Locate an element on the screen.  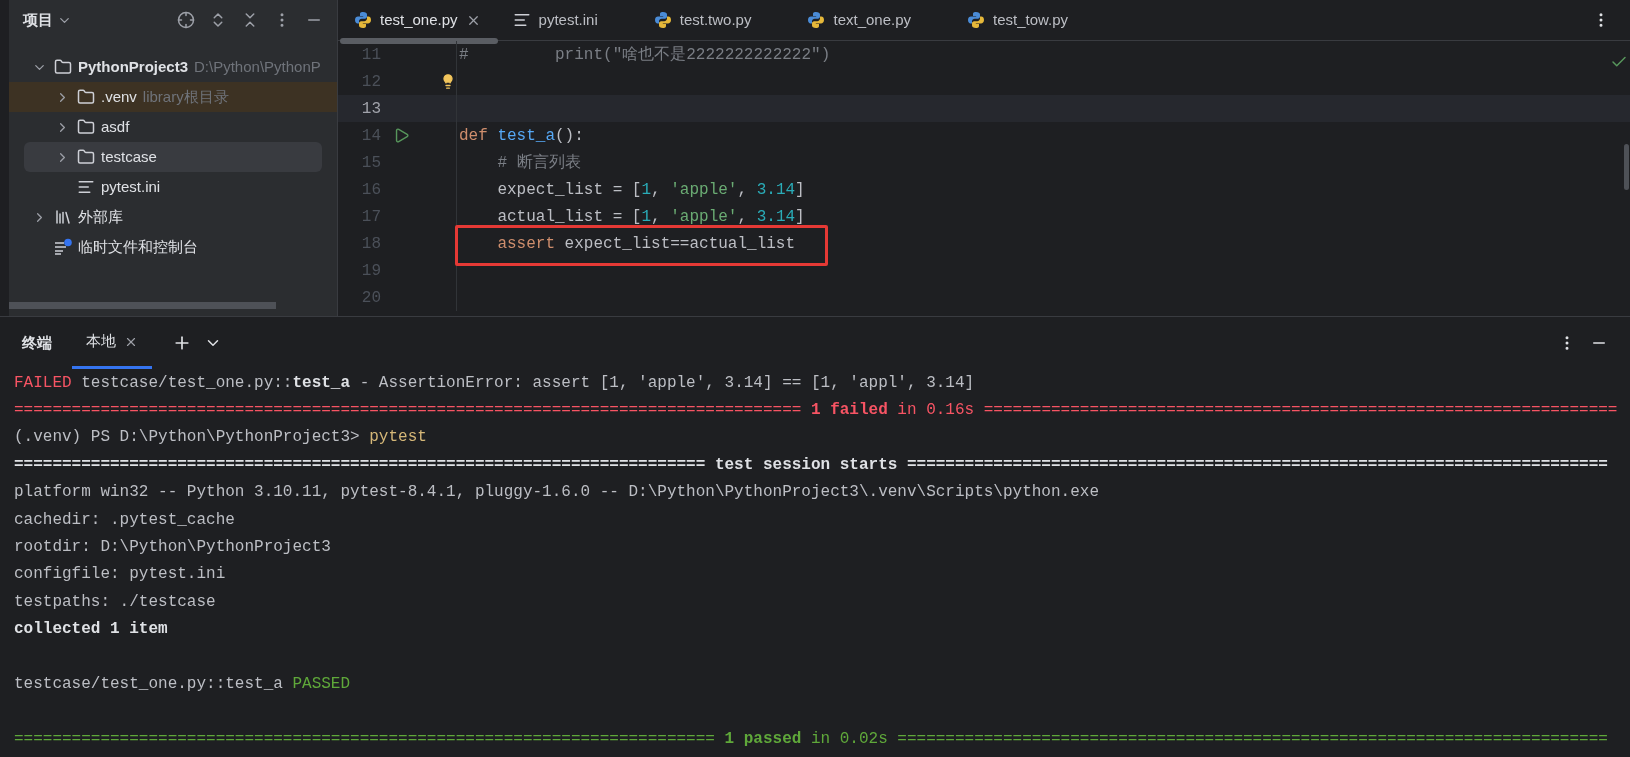
terminal-line: testcase/test_one.py::test_a PASSED is located at coordinates (182, 684).